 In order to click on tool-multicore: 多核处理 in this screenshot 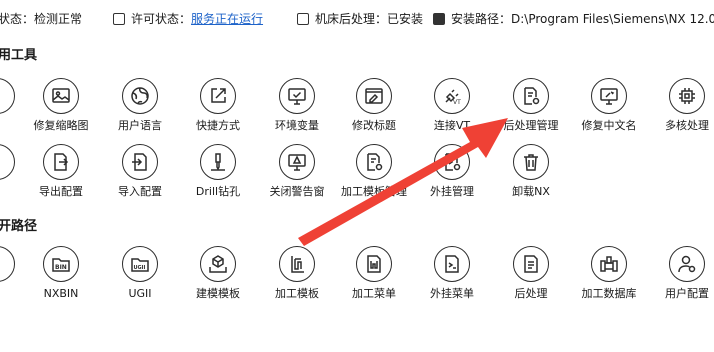, I will do `click(680, 105)`.